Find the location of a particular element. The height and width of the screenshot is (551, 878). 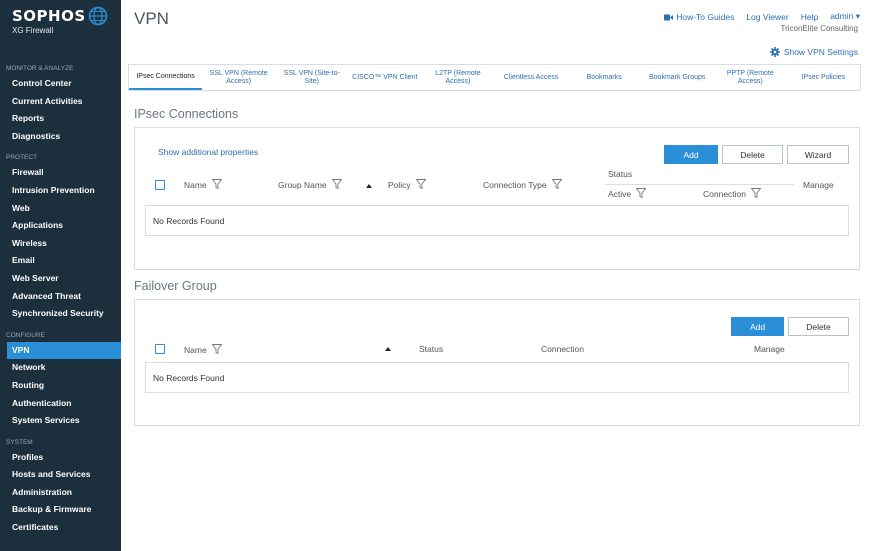

tab-bookmark-groups: Bookmark Groups is located at coordinates (677, 77).